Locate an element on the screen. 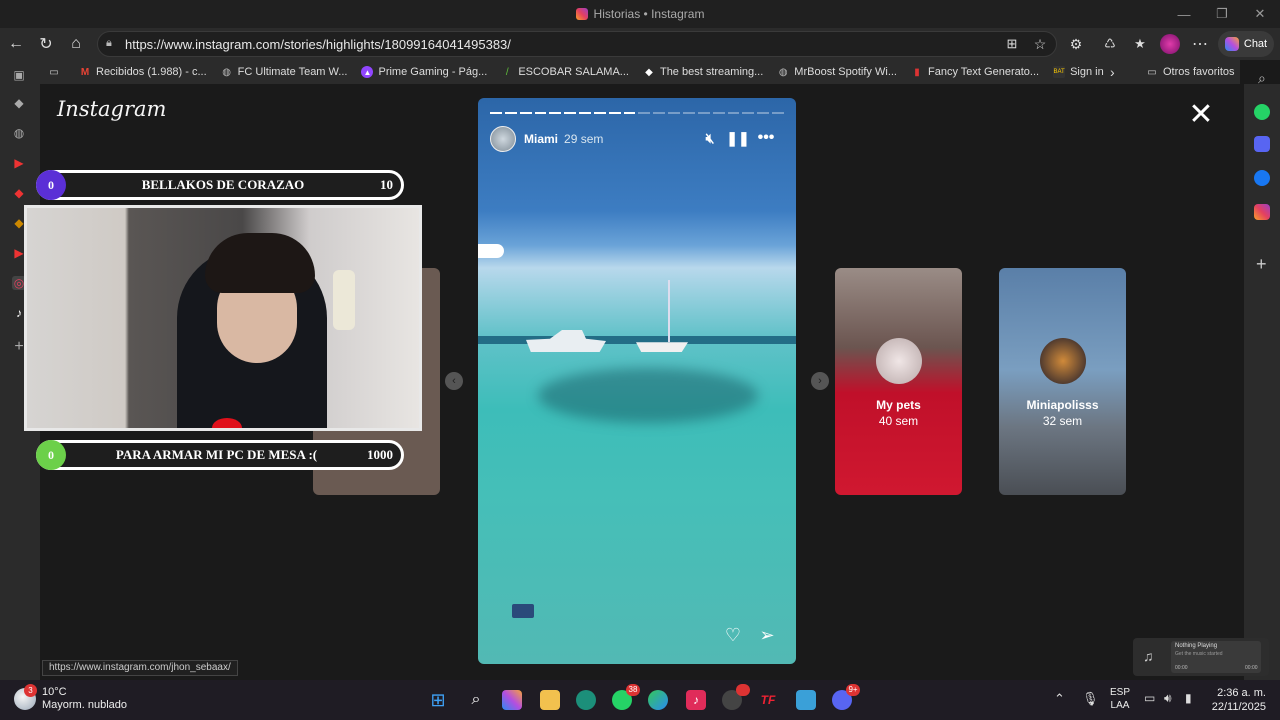 The height and width of the screenshot is (720, 1280). tab-favicon-icon: ◆ is located at coordinates (19, 103).